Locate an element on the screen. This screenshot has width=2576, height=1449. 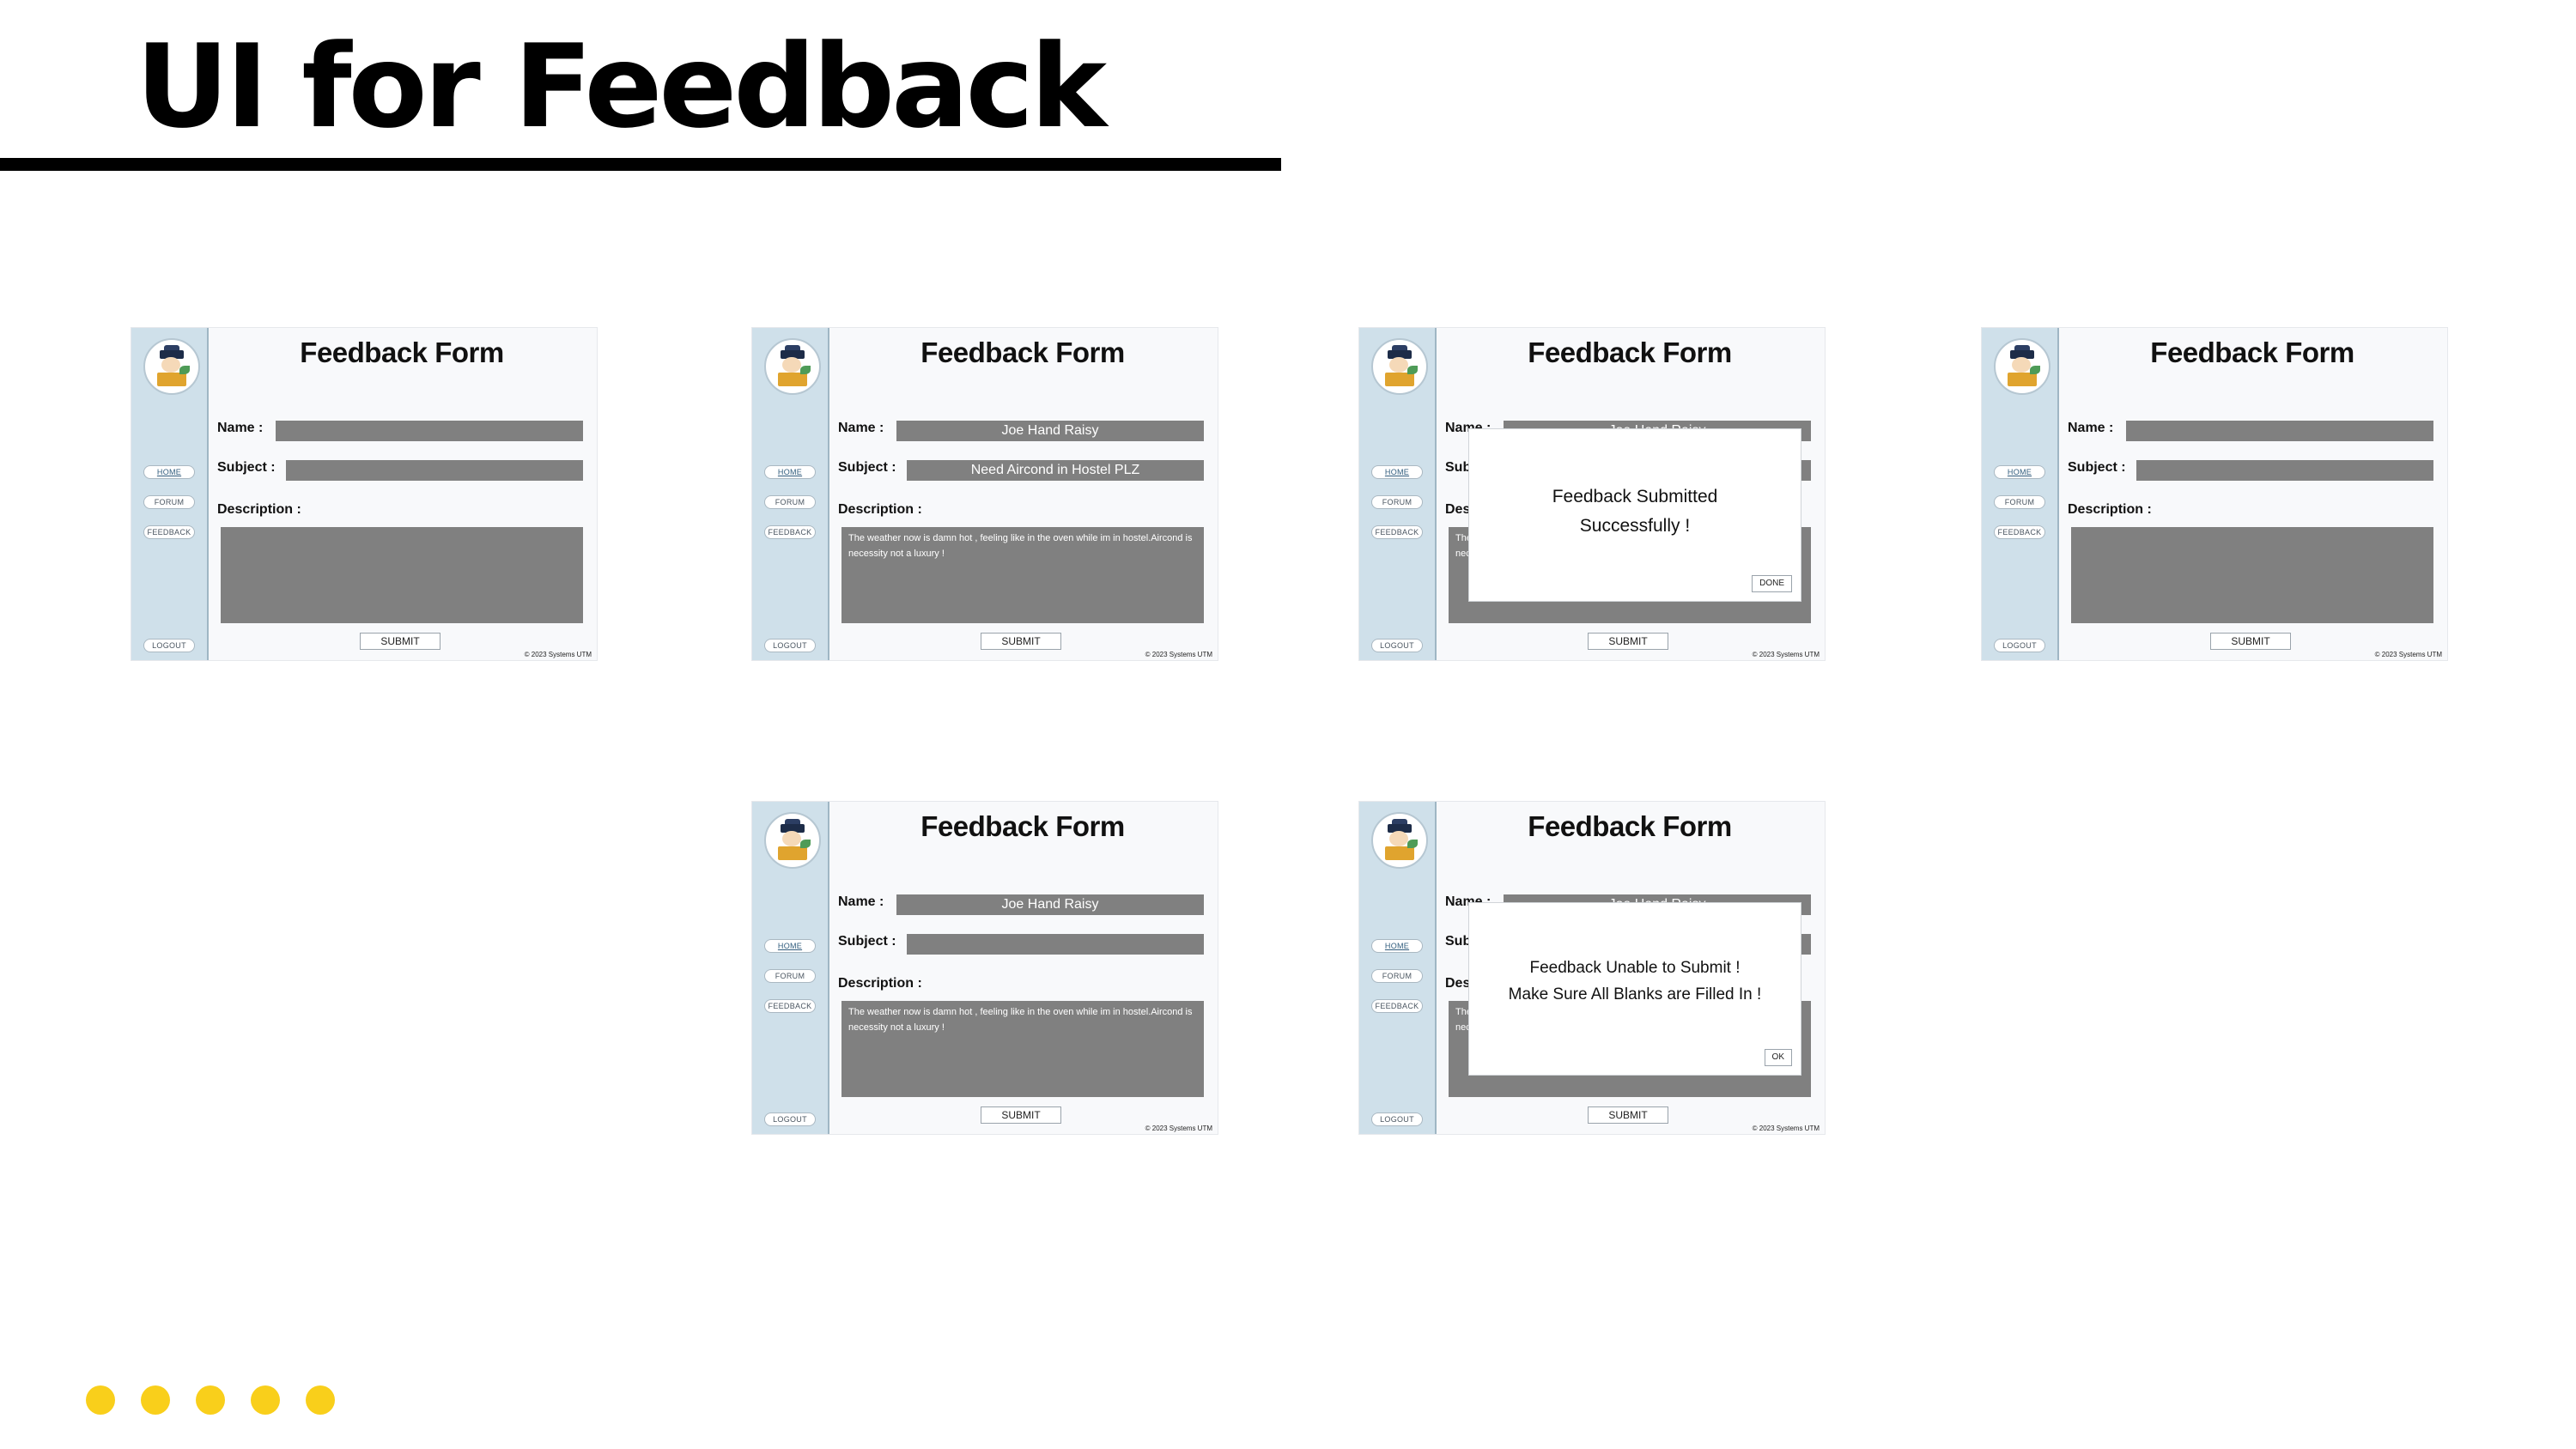
dialog-done-button: DONE is located at coordinates (1772, 583).